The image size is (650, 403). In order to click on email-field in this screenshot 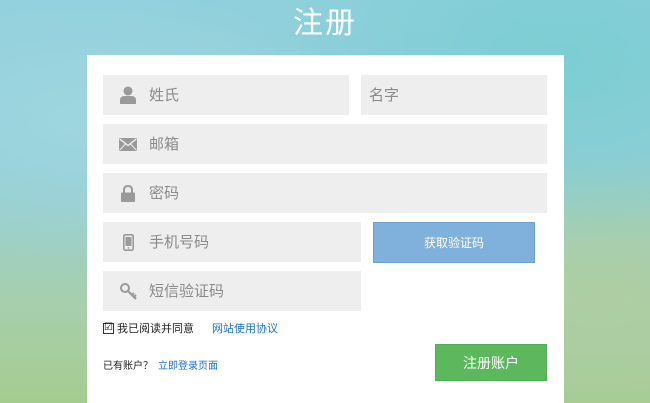, I will do `click(325, 144)`.